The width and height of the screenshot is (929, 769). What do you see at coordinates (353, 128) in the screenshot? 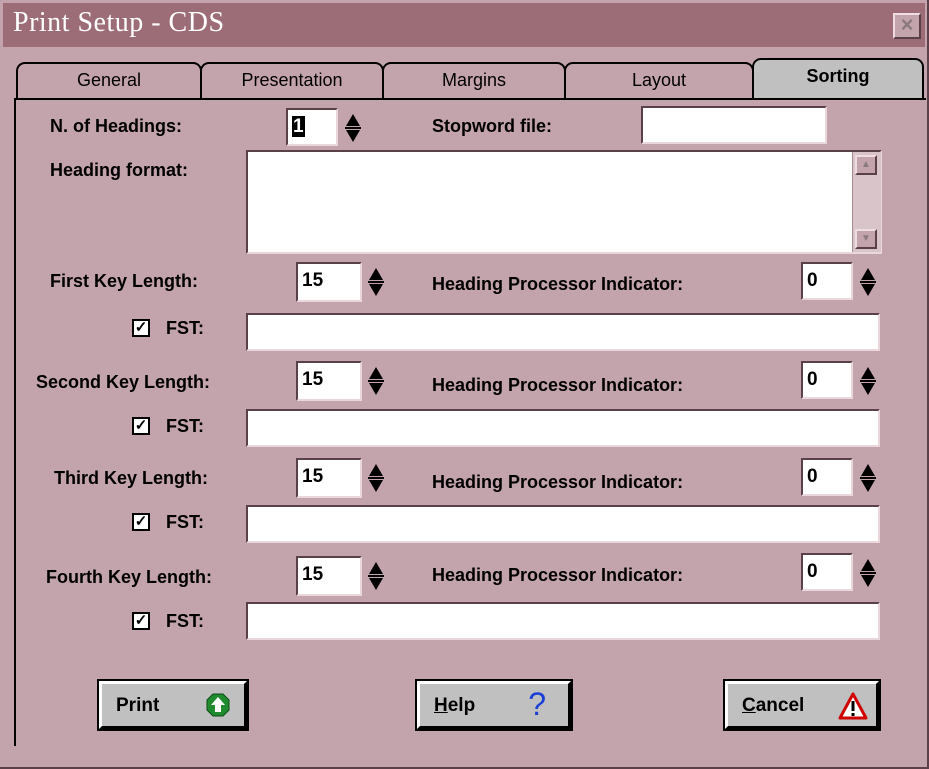
I see `num-headings-spinner` at bounding box center [353, 128].